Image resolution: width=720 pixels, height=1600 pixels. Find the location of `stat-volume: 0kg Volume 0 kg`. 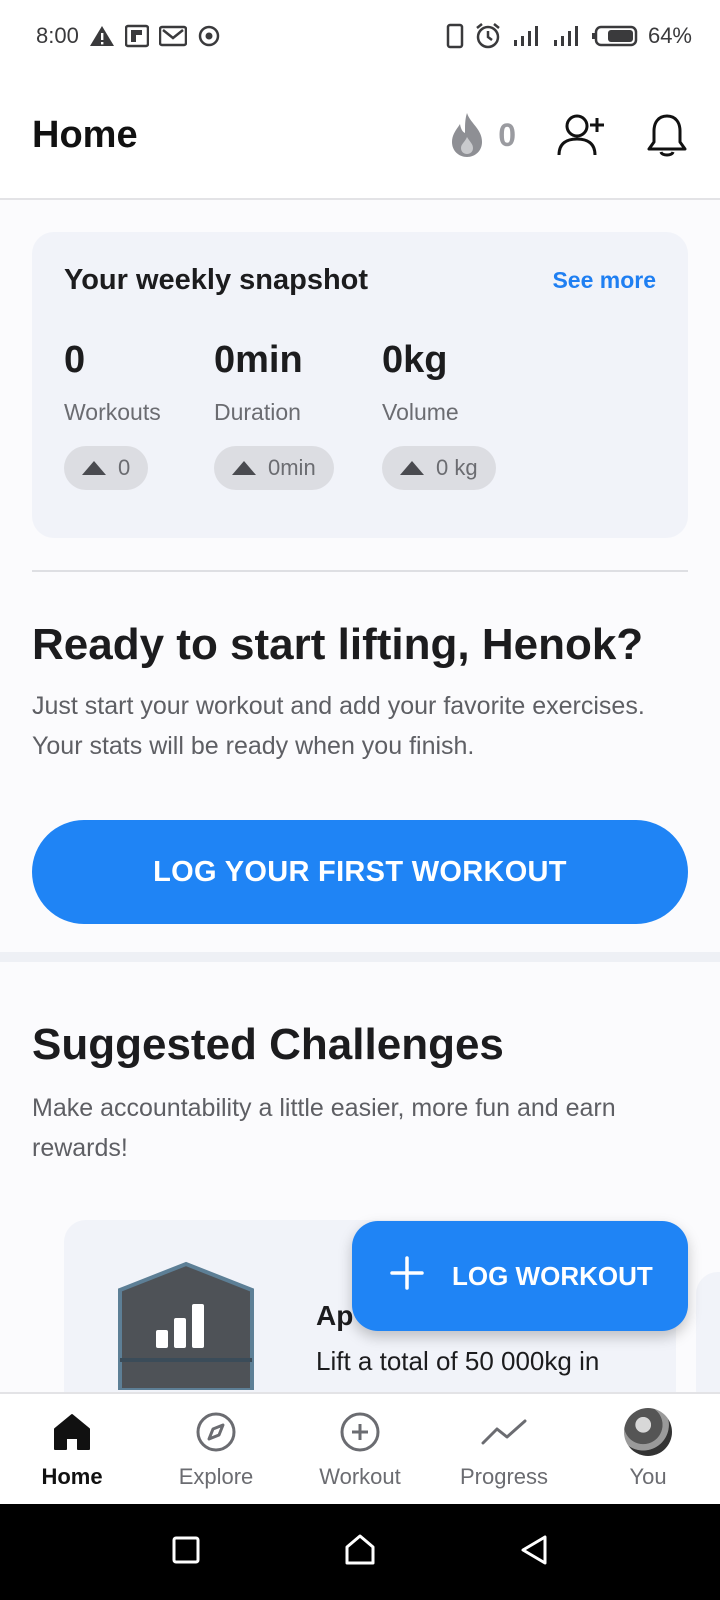

stat-volume: 0kg Volume 0 kg is located at coordinates (462, 414).